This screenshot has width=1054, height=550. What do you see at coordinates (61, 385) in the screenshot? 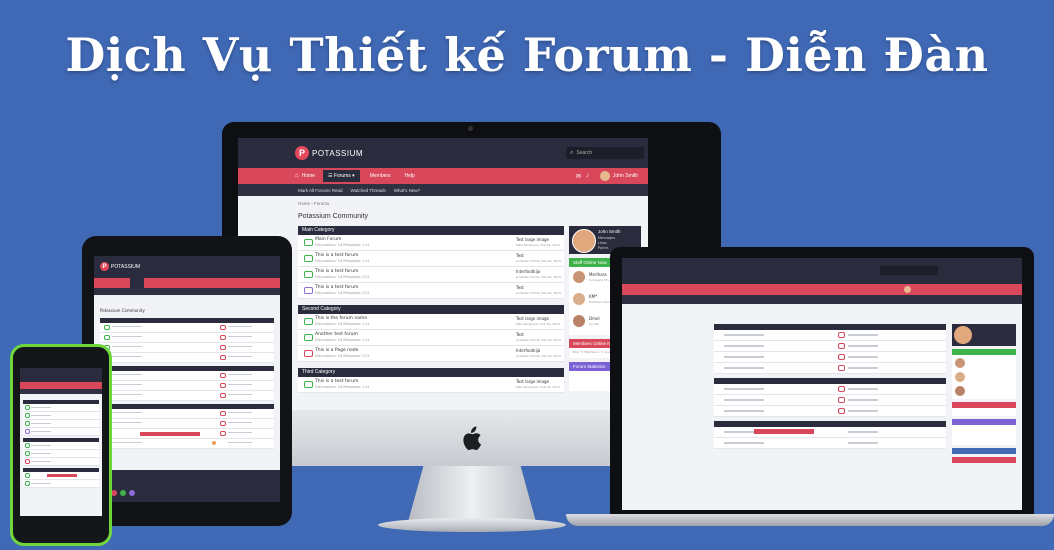
I see `main-nav` at bounding box center [61, 385].